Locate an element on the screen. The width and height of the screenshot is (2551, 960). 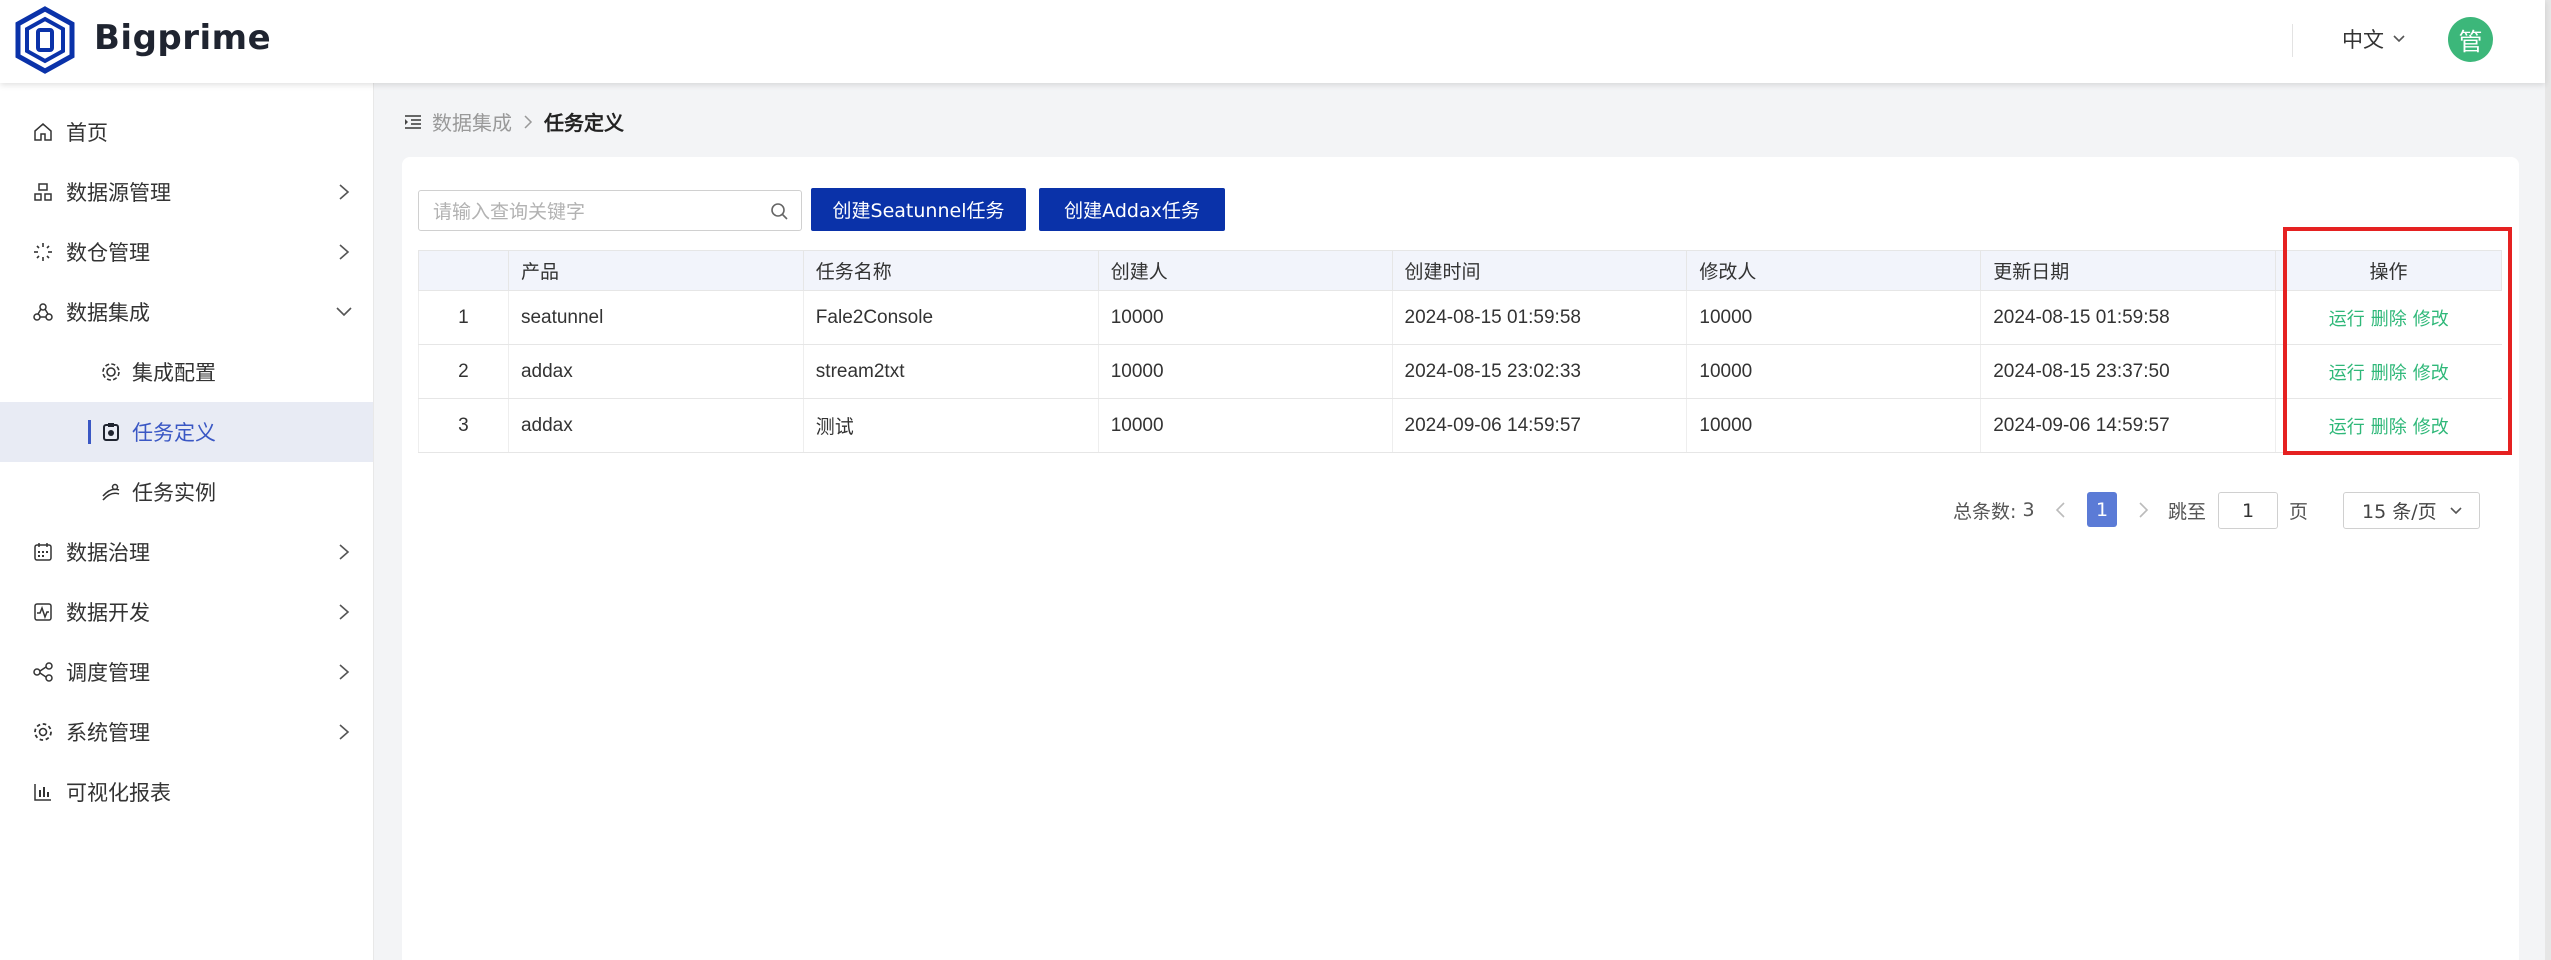
window-scrollbar is located at coordinates (2548, 480).